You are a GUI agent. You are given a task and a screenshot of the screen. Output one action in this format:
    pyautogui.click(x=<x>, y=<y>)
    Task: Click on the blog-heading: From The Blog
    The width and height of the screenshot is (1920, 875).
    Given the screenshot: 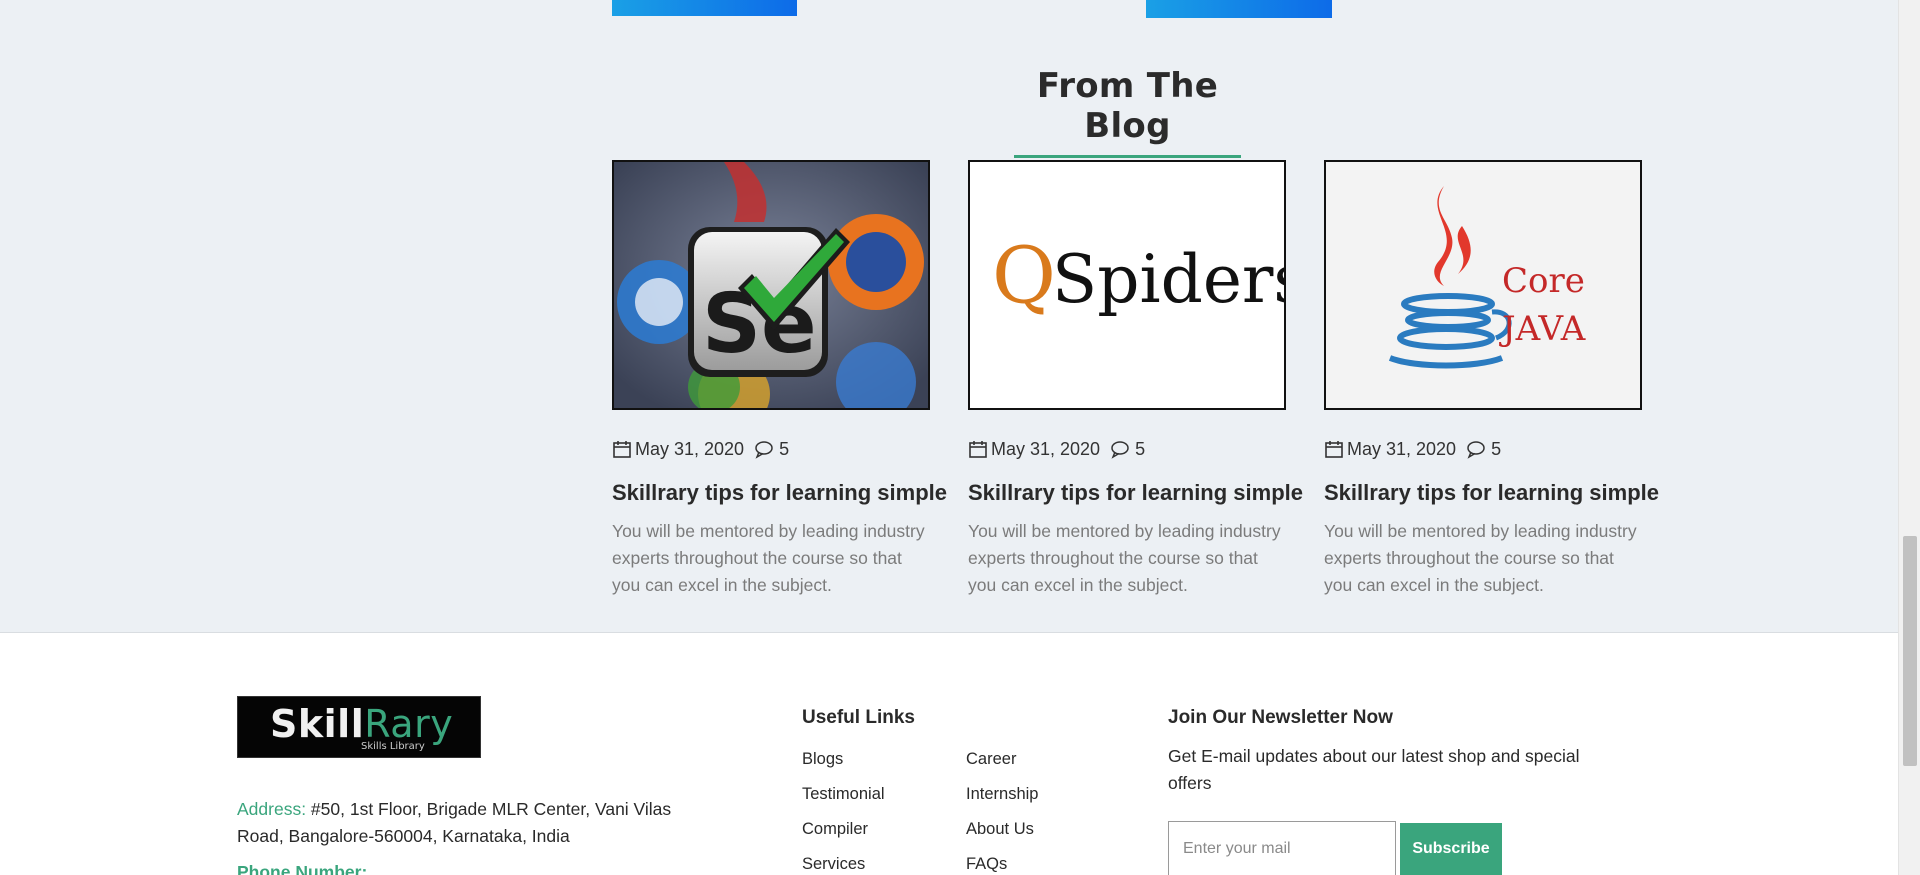 What is the action you would take?
    pyautogui.click(x=1127, y=112)
    